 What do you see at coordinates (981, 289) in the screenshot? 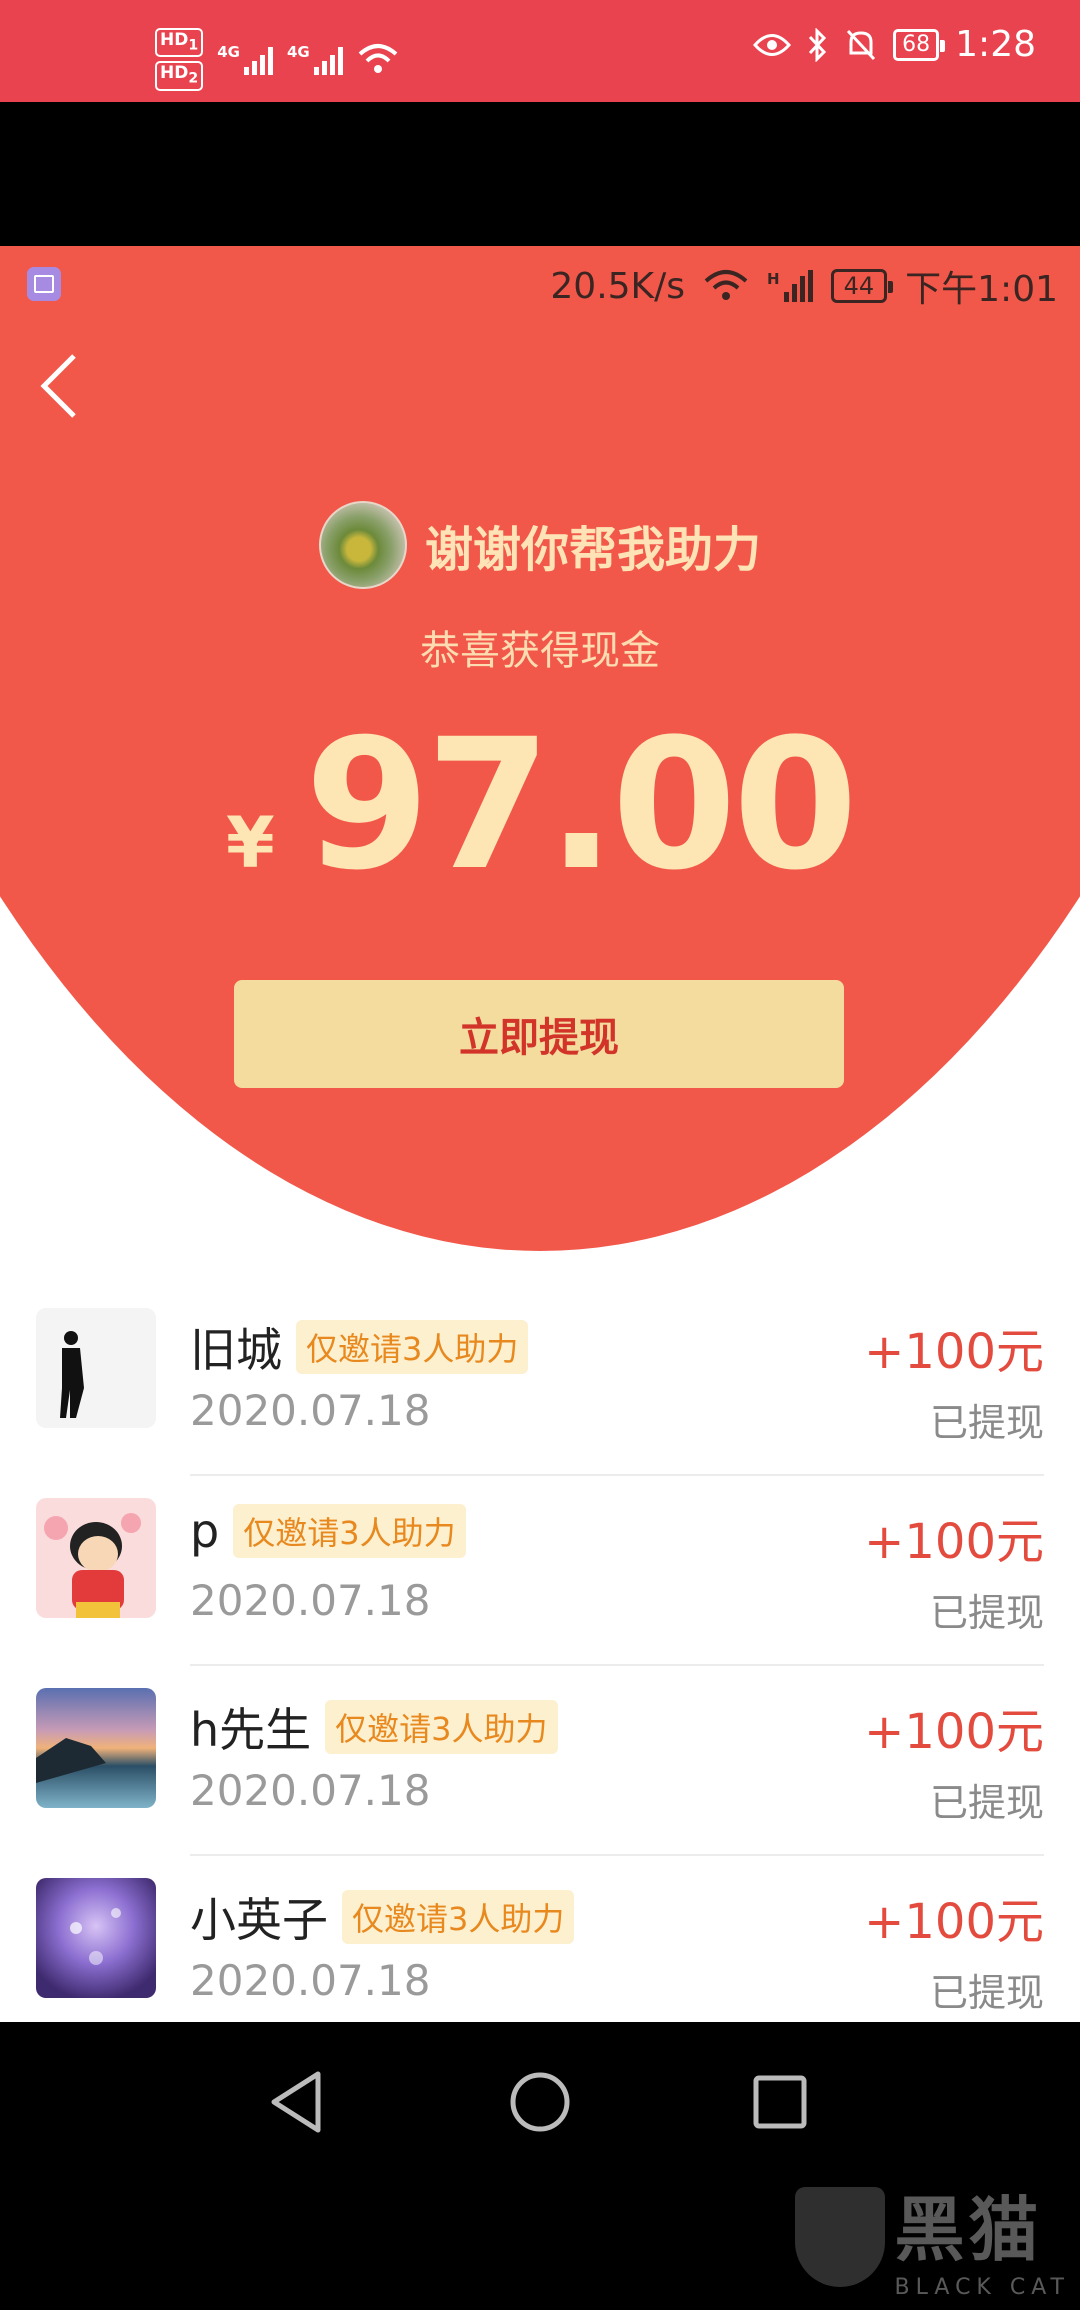
I see `inner-clock: 下午1:01` at bounding box center [981, 289].